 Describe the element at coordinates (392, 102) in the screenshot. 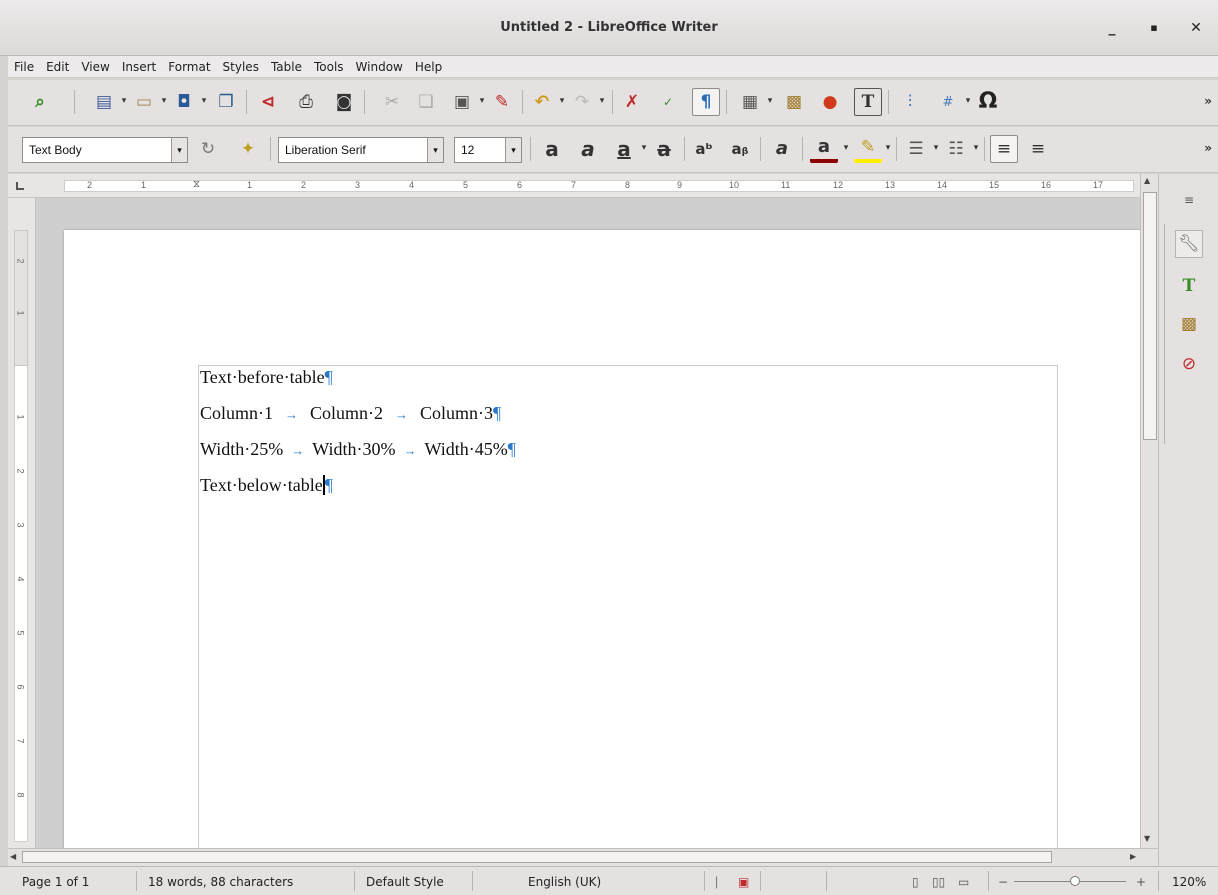

I see `cut-icon: ✂` at that location.